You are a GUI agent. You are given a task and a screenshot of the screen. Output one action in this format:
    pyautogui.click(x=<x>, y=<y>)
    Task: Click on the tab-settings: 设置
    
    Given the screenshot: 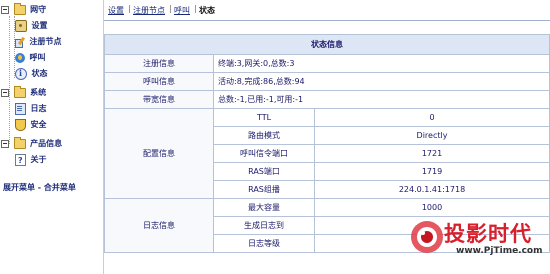 What is the action you would take?
    pyautogui.click(x=116, y=10)
    